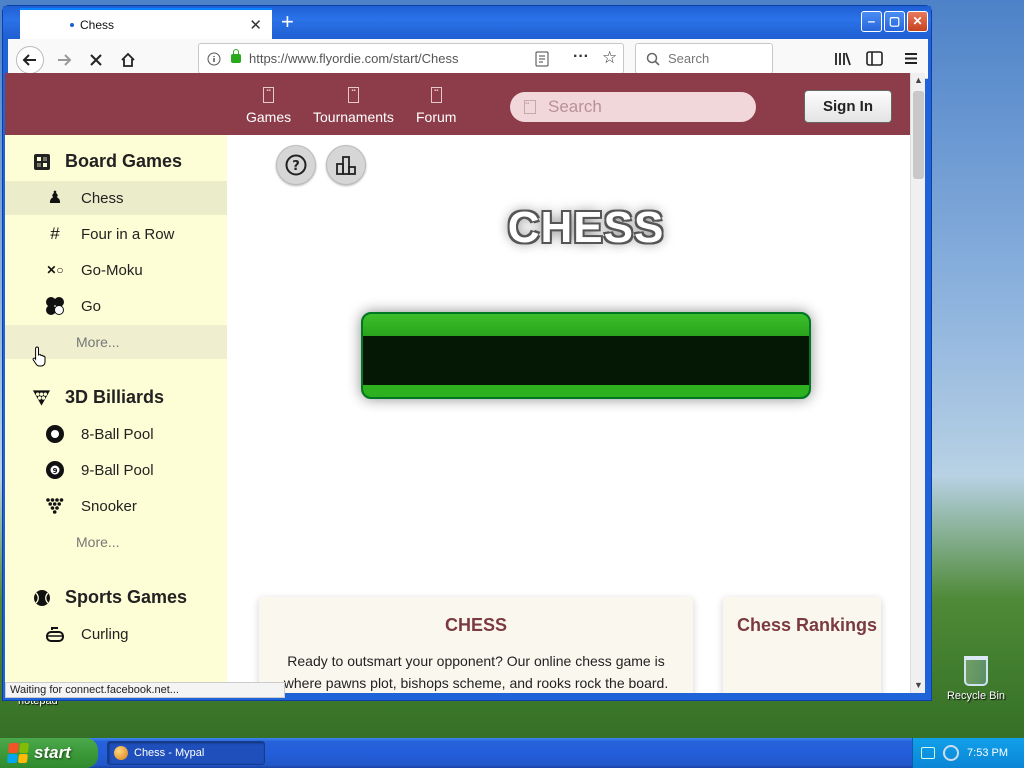  What do you see at coordinates (633, 107) in the screenshot?
I see `site-search-input: ▪▪ Search` at bounding box center [633, 107].